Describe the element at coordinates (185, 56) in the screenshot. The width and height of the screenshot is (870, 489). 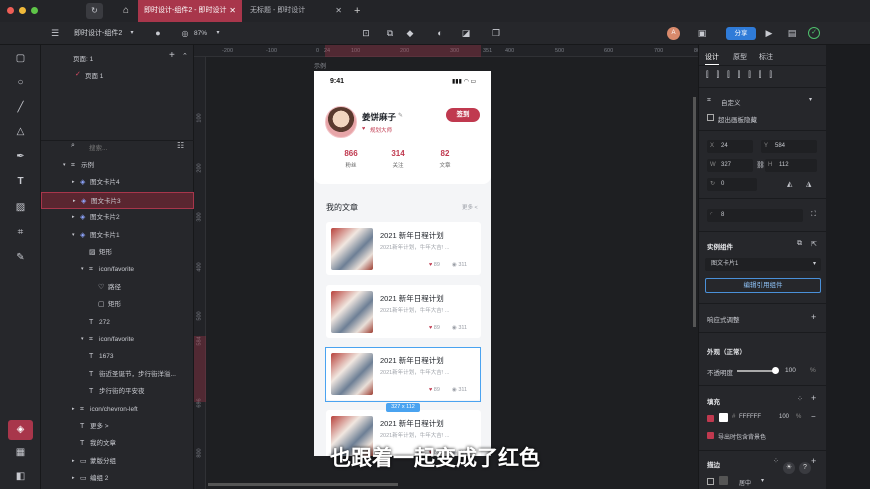
I see `chevron-up-icon: ⌃` at that location.